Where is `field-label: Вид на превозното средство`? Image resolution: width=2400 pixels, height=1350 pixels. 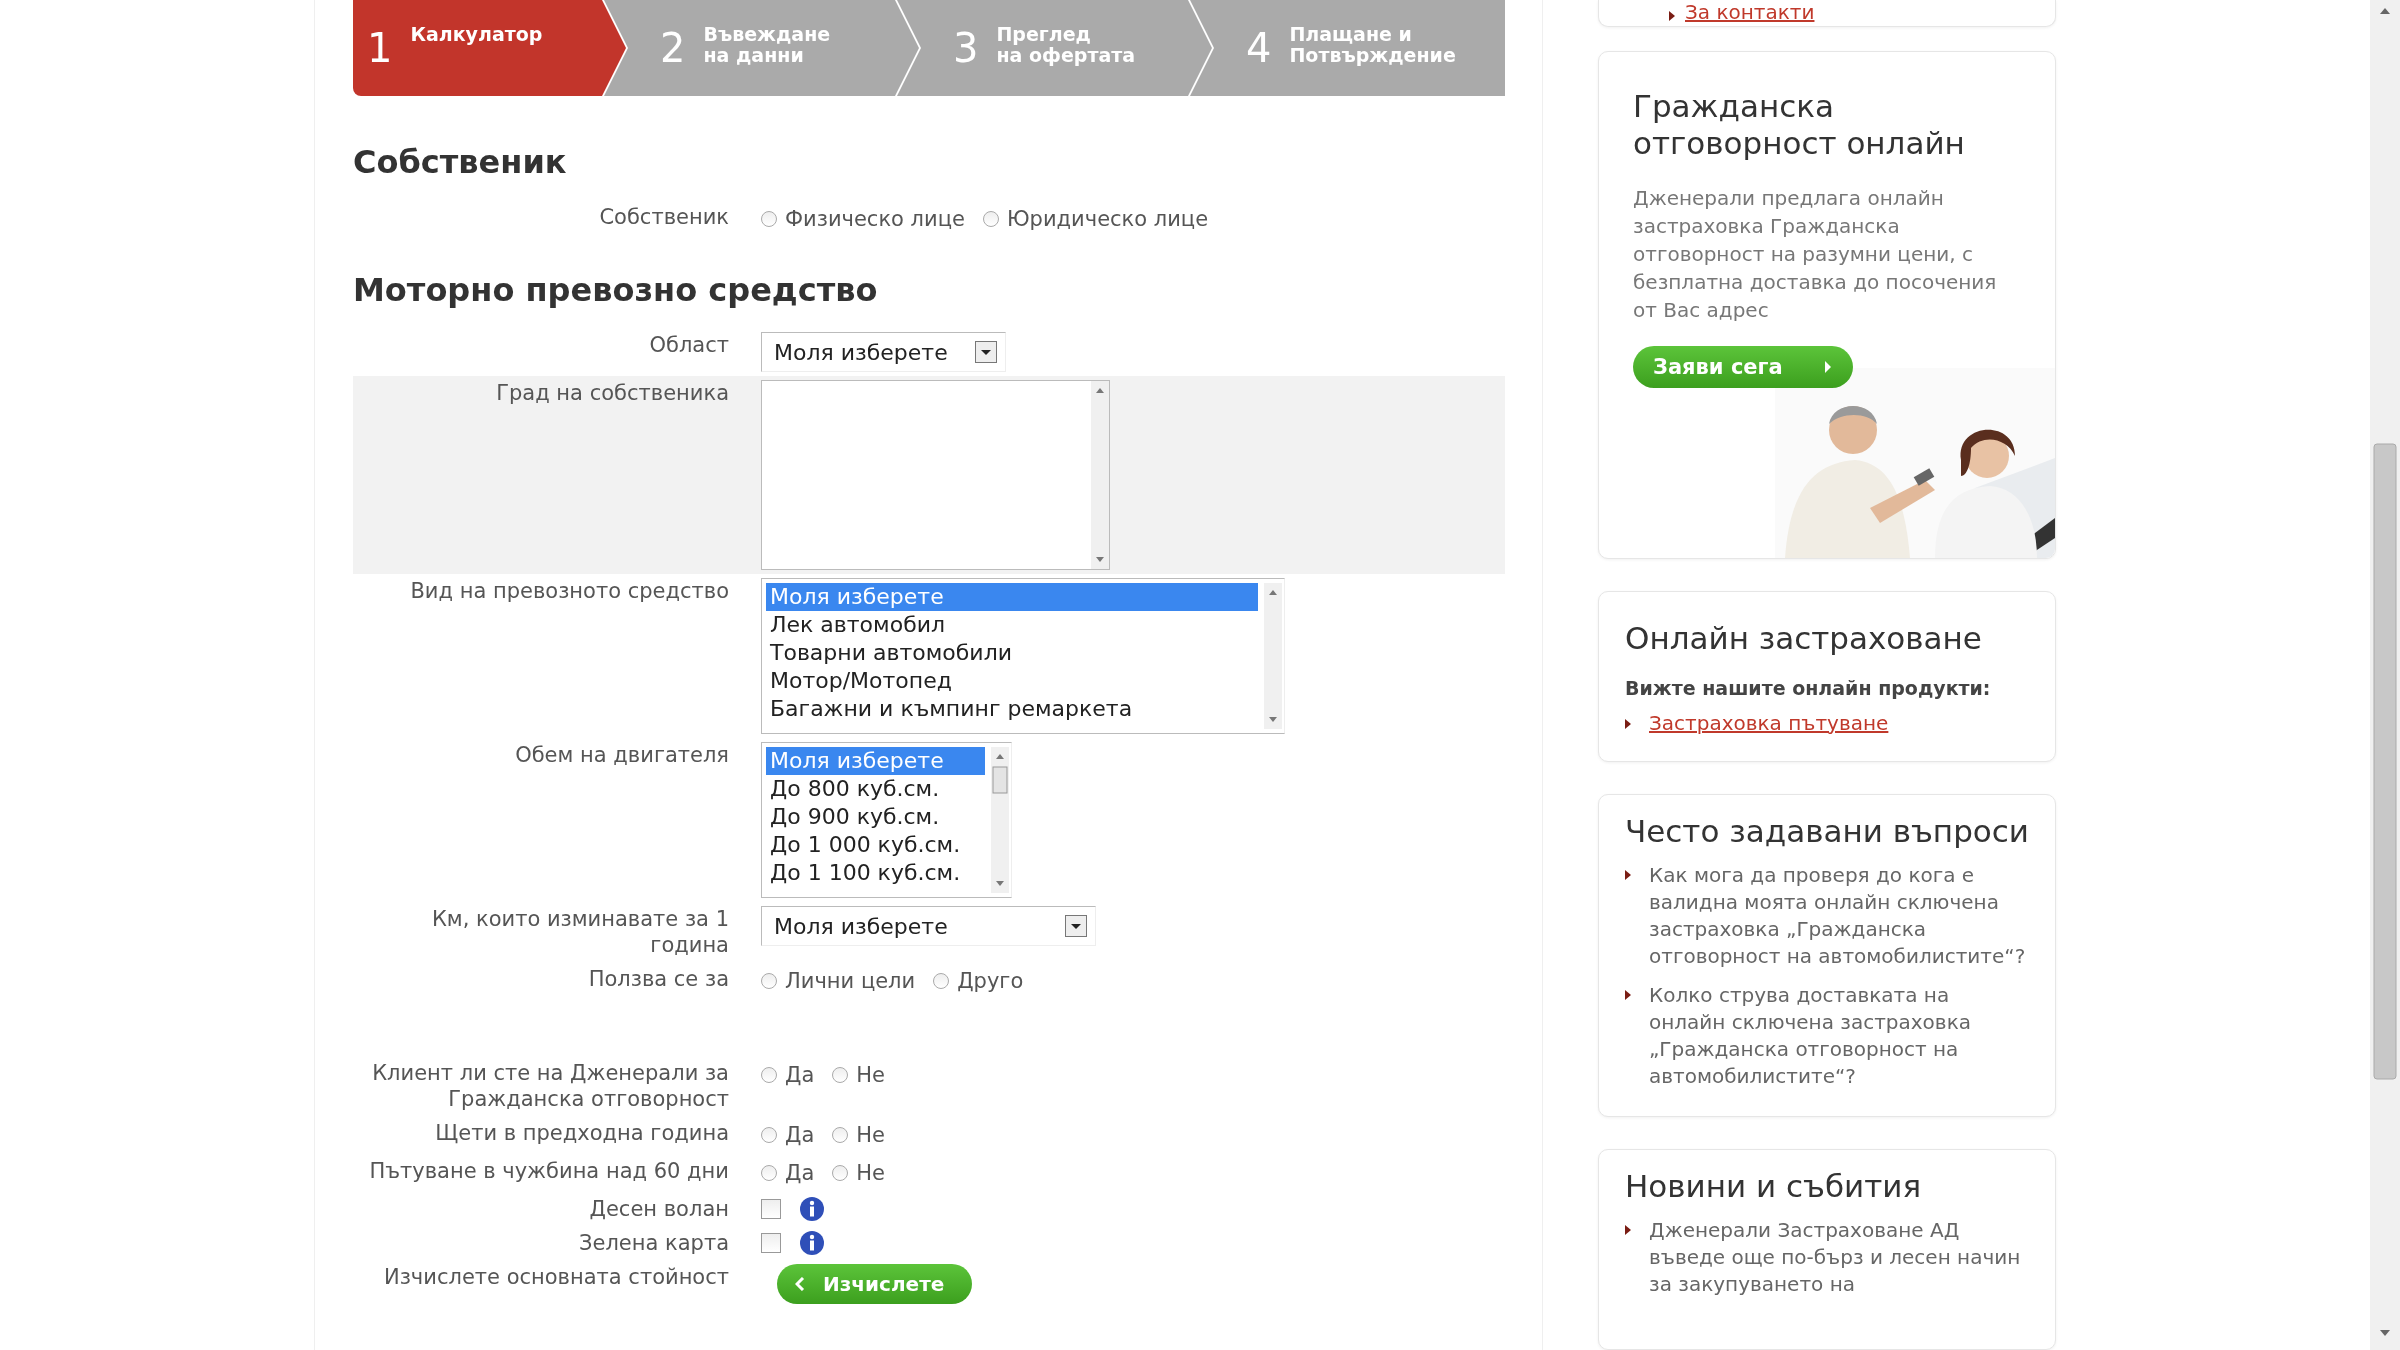 field-label: Вид на превозното средство is located at coordinates (569, 591).